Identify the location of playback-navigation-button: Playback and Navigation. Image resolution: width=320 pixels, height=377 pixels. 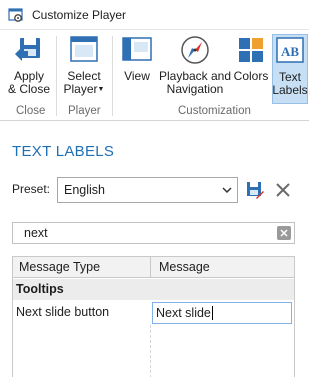
(195, 69).